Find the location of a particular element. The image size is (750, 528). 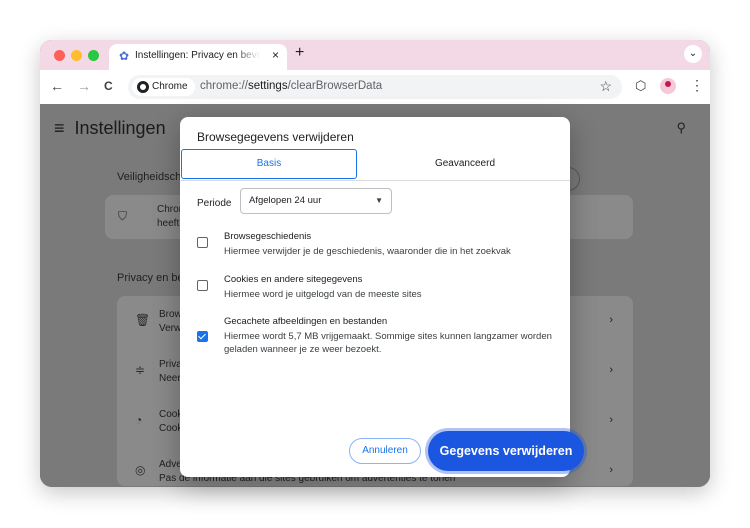

chrome-logo-icon is located at coordinates (143, 87).